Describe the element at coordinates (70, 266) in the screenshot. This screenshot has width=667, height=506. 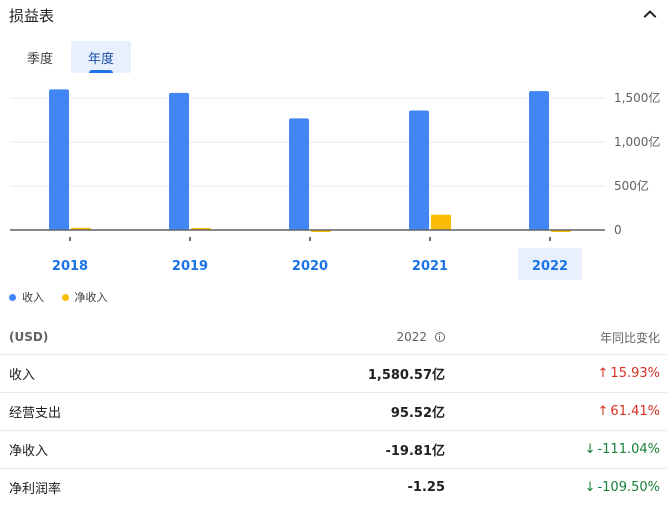
I see `x-tick-label-2018: 2018` at that location.